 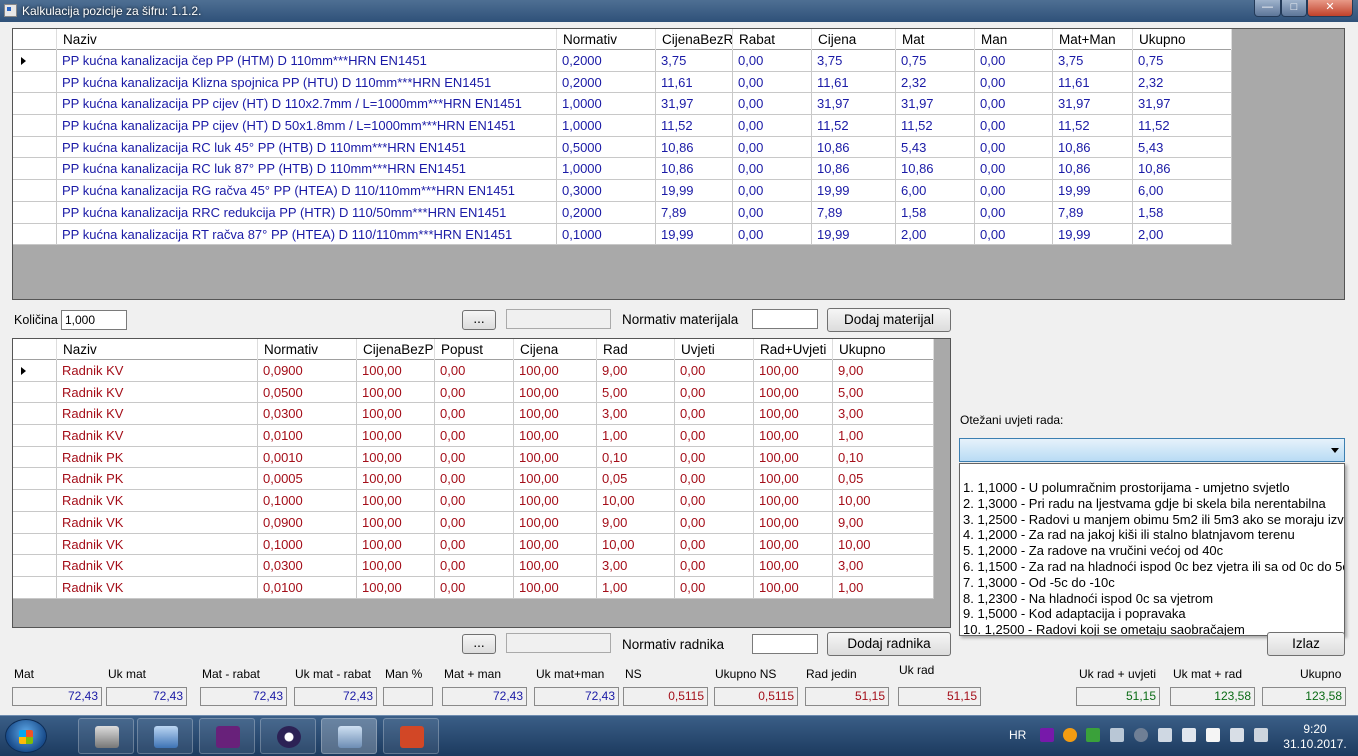 What do you see at coordinates (307, 39) in the screenshot?
I see `column-header-naziv: Naziv` at bounding box center [307, 39].